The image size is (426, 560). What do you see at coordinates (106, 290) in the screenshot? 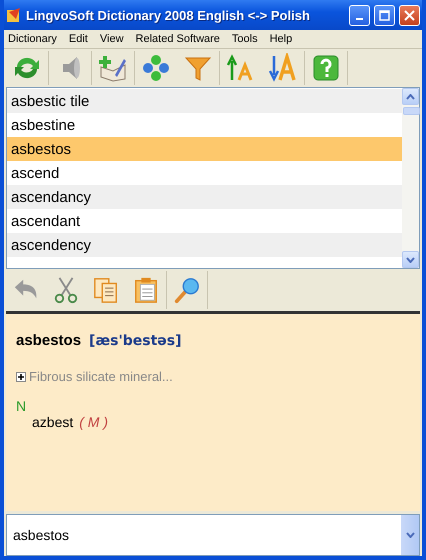
I see `copy-icon` at bounding box center [106, 290].